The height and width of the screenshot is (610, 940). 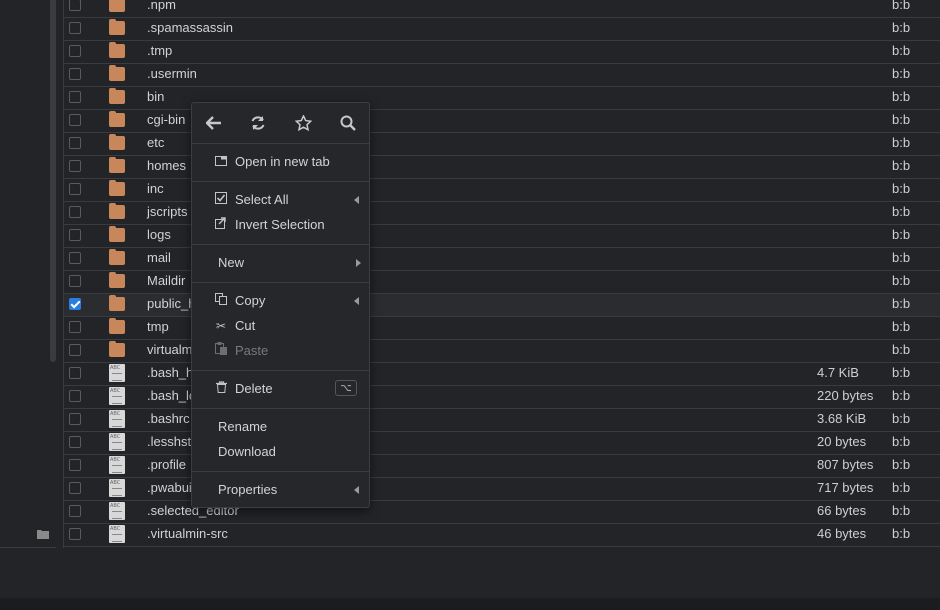 I want to click on file-name: tmp, so click(x=158, y=326).